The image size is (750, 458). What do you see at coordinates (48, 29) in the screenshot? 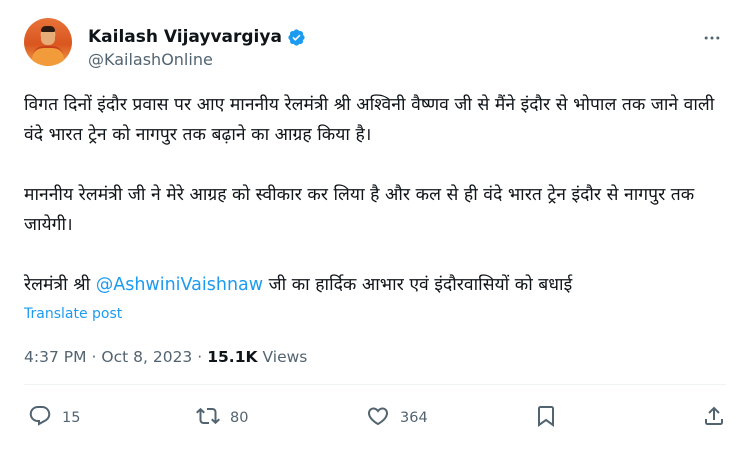
I see `avatar-hair` at bounding box center [48, 29].